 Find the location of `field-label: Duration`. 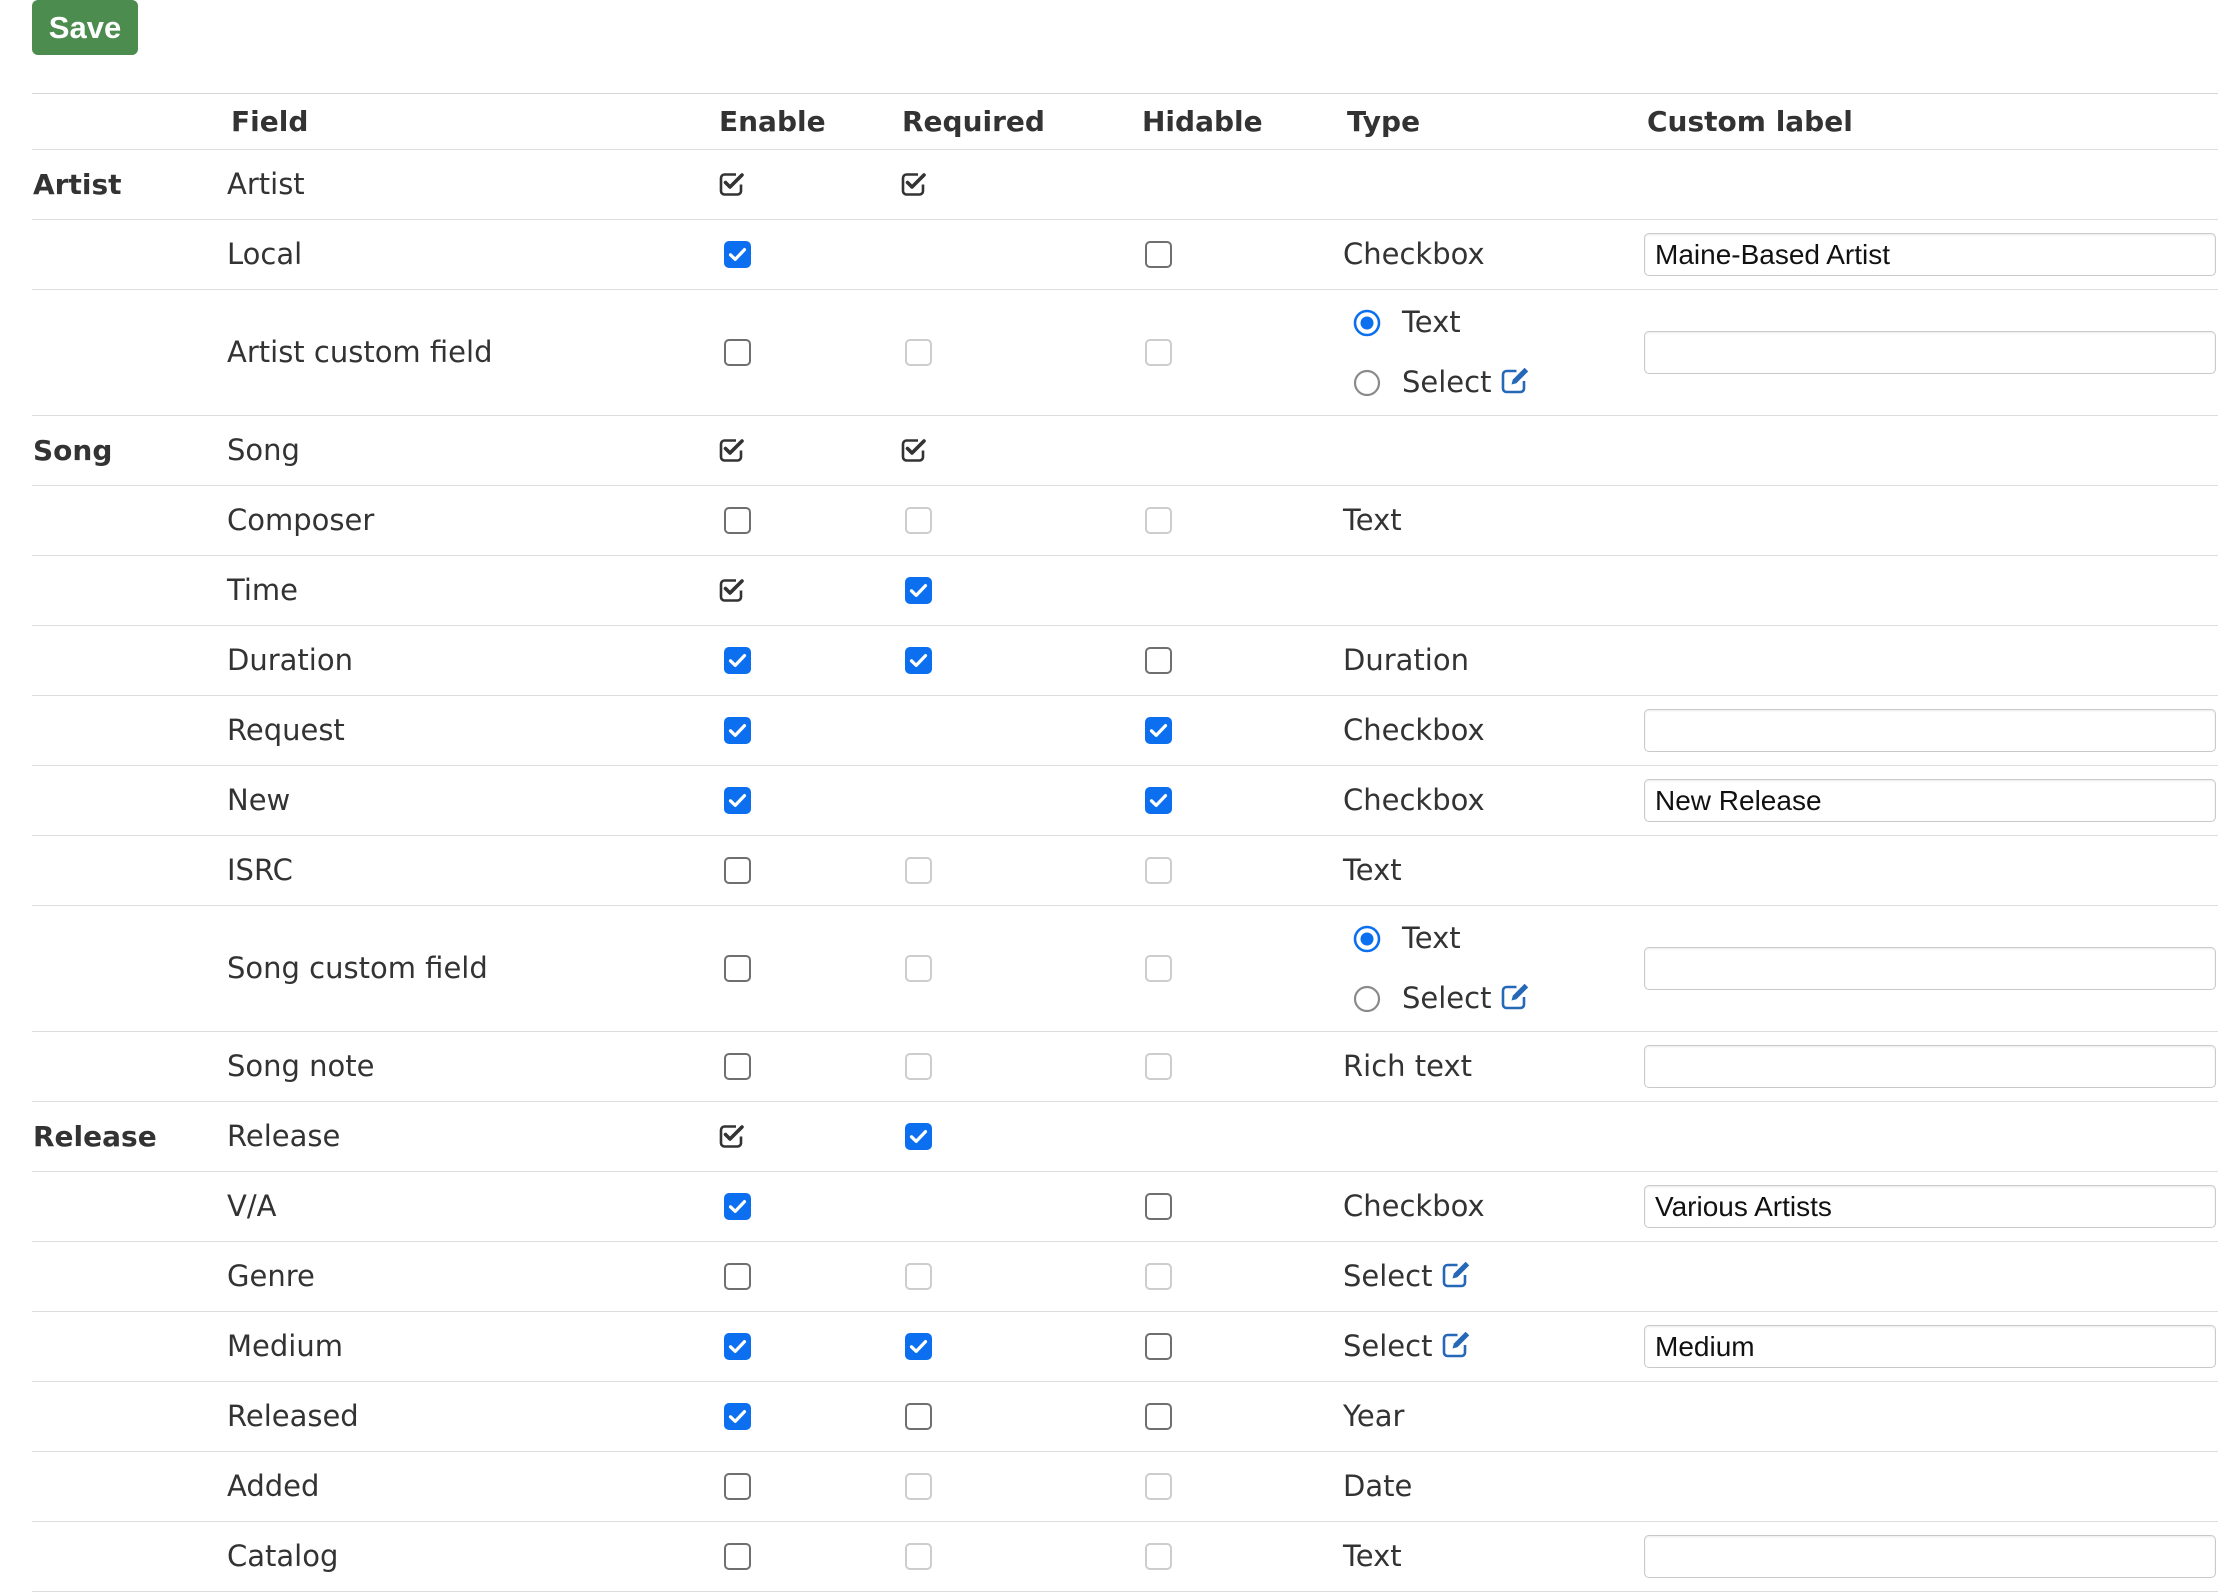

field-label: Duration is located at coordinates (290, 660).